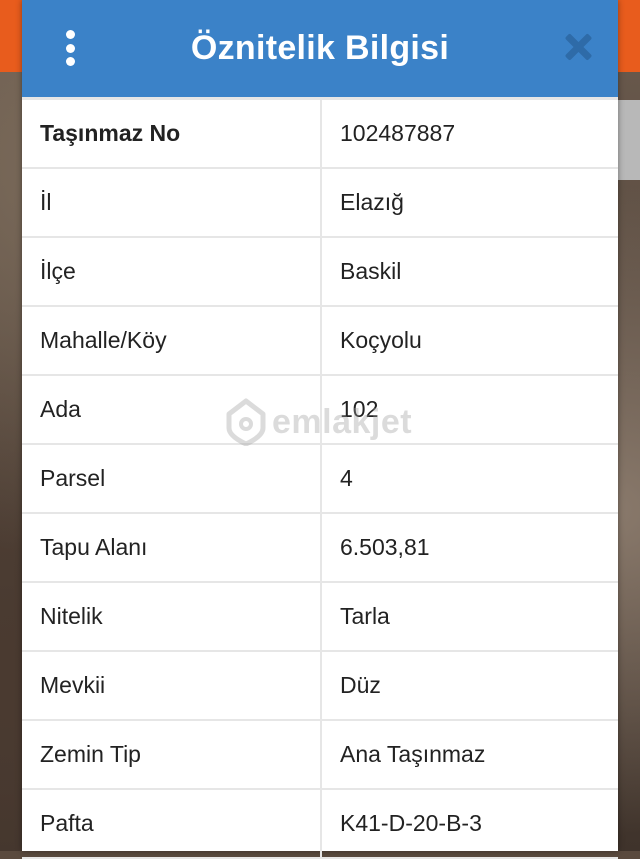 Image resolution: width=640 pixels, height=859 pixels. I want to click on attribute-label: Tapu Alanı, so click(172, 547).